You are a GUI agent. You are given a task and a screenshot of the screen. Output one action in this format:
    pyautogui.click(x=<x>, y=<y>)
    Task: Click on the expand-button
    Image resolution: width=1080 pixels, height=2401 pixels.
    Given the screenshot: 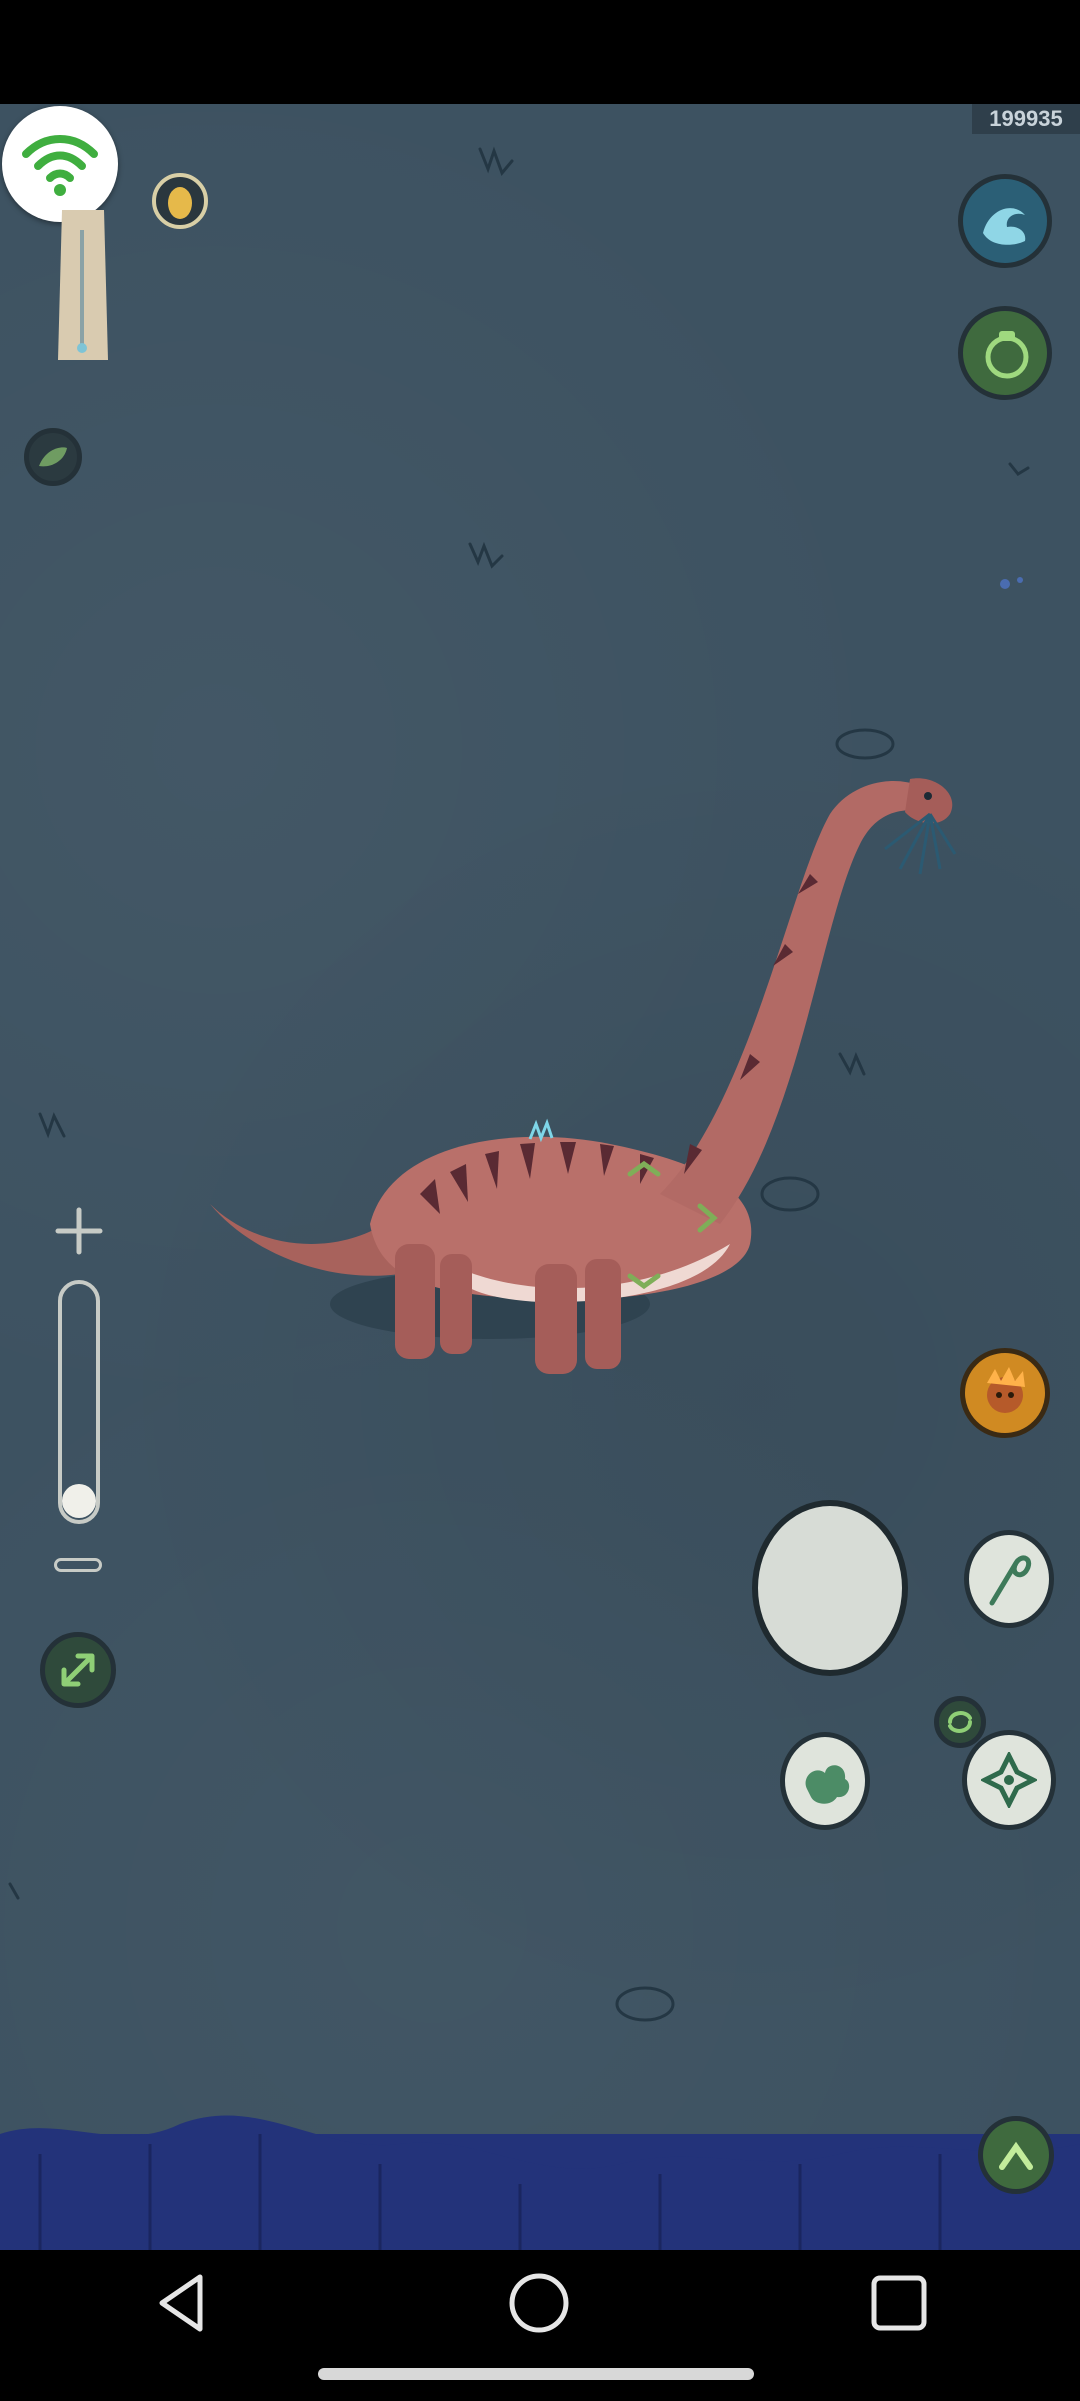 What is the action you would take?
    pyautogui.click(x=78, y=1670)
    